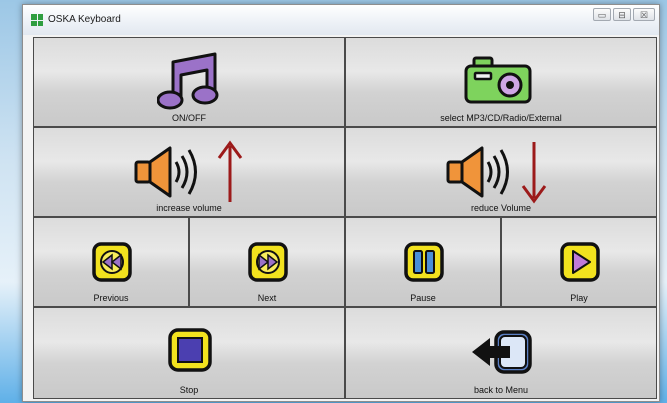 The width and height of the screenshot is (667, 403). I want to click on speaker-up-arrow-icon, so click(188, 171).